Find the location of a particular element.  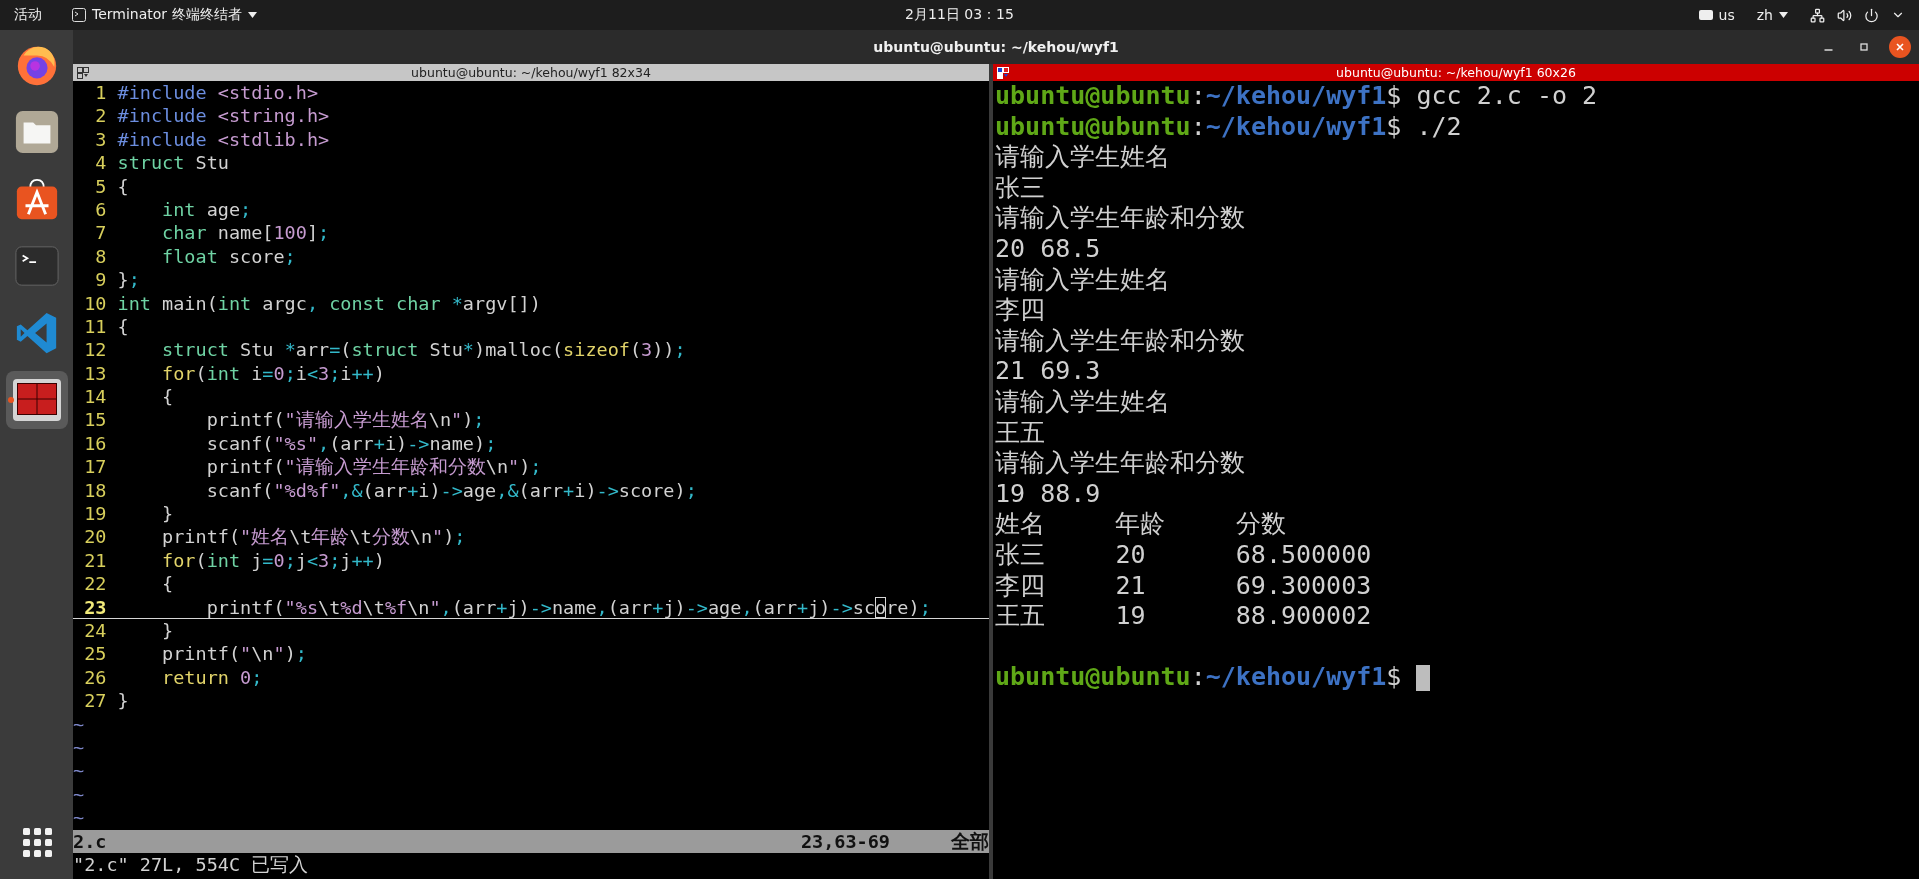

prompt-line: ubuntu@ubuntu:~/kehou/wyf1$ ./2 is located at coordinates (1228, 127).